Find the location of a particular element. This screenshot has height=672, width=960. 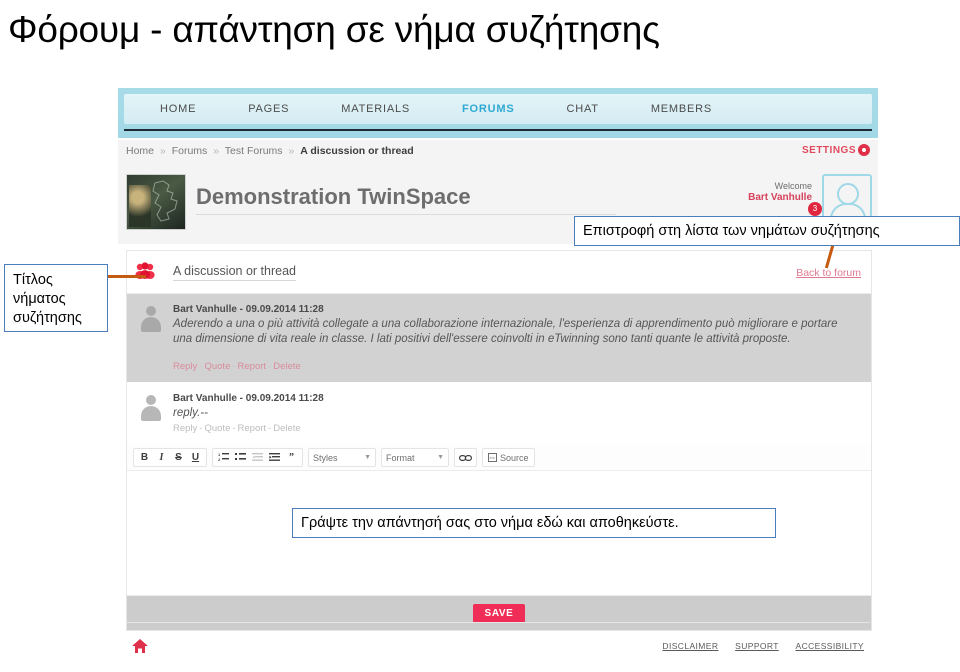

nav-item-members: MEMBERS is located at coordinates (681, 109).